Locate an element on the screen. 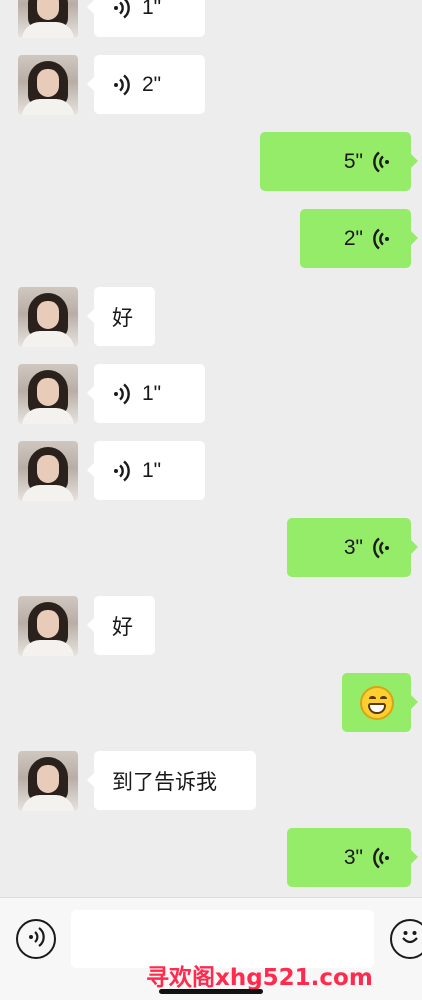 The height and width of the screenshot is (1000, 422). message-row: 到了告诉我 is located at coordinates (211, 781).